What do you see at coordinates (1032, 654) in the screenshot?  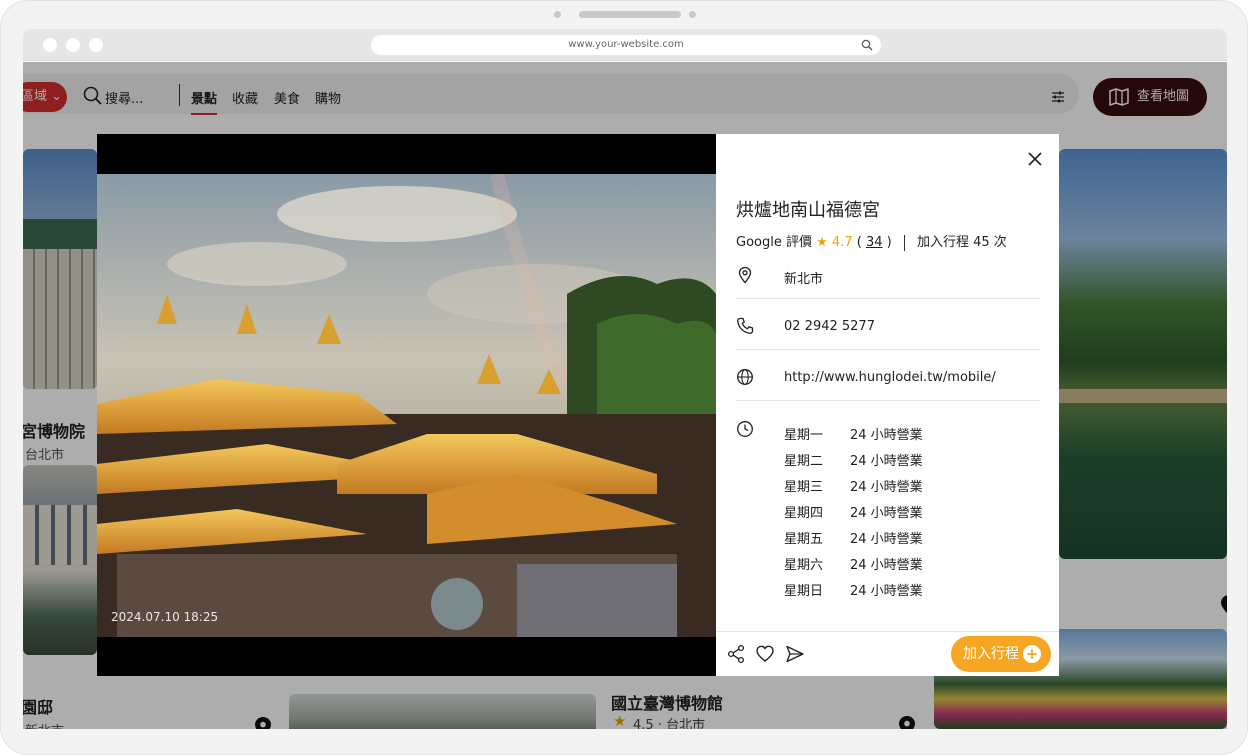 I see `plus-icon: +` at bounding box center [1032, 654].